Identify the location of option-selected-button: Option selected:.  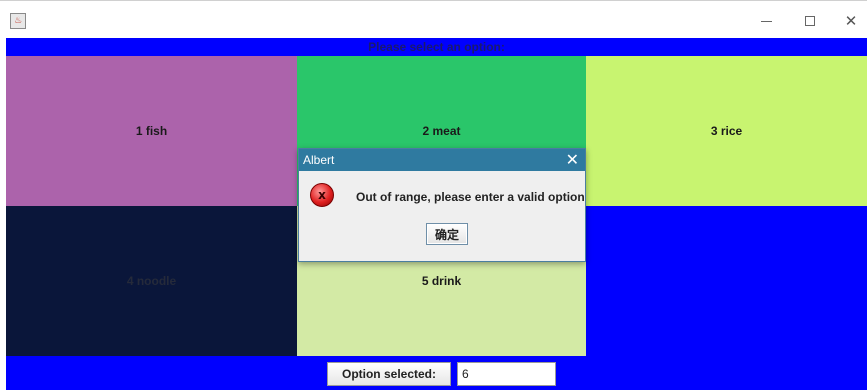
(389, 374).